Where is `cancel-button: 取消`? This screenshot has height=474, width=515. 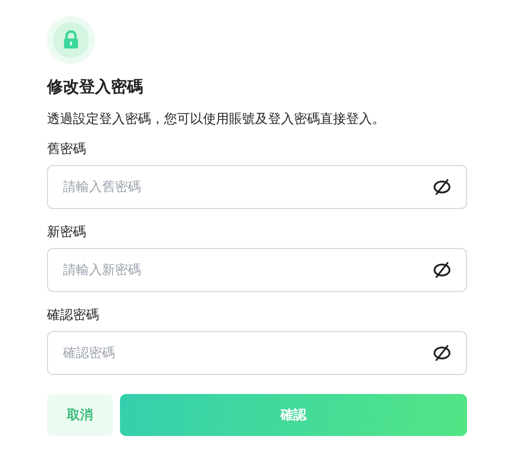 cancel-button: 取消 is located at coordinates (80, 415).